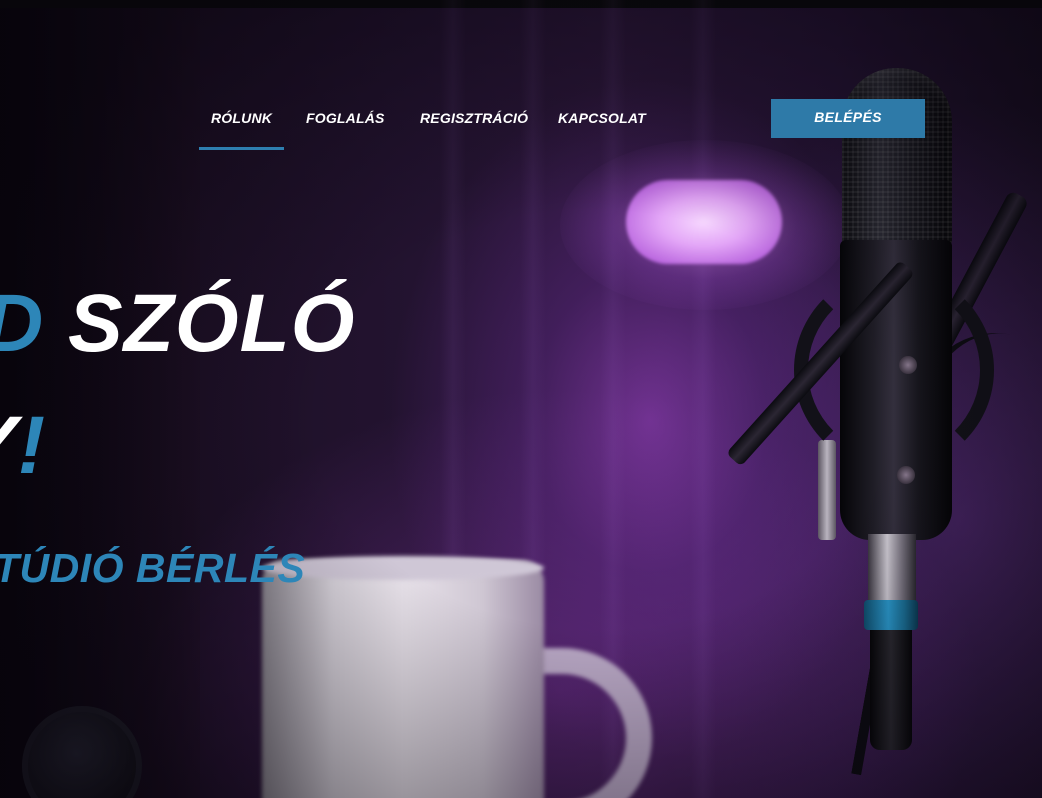 The height and width of the screenshot is (798, 1042). I want to click on hero-title-text-2: Y, so click(9, 445).